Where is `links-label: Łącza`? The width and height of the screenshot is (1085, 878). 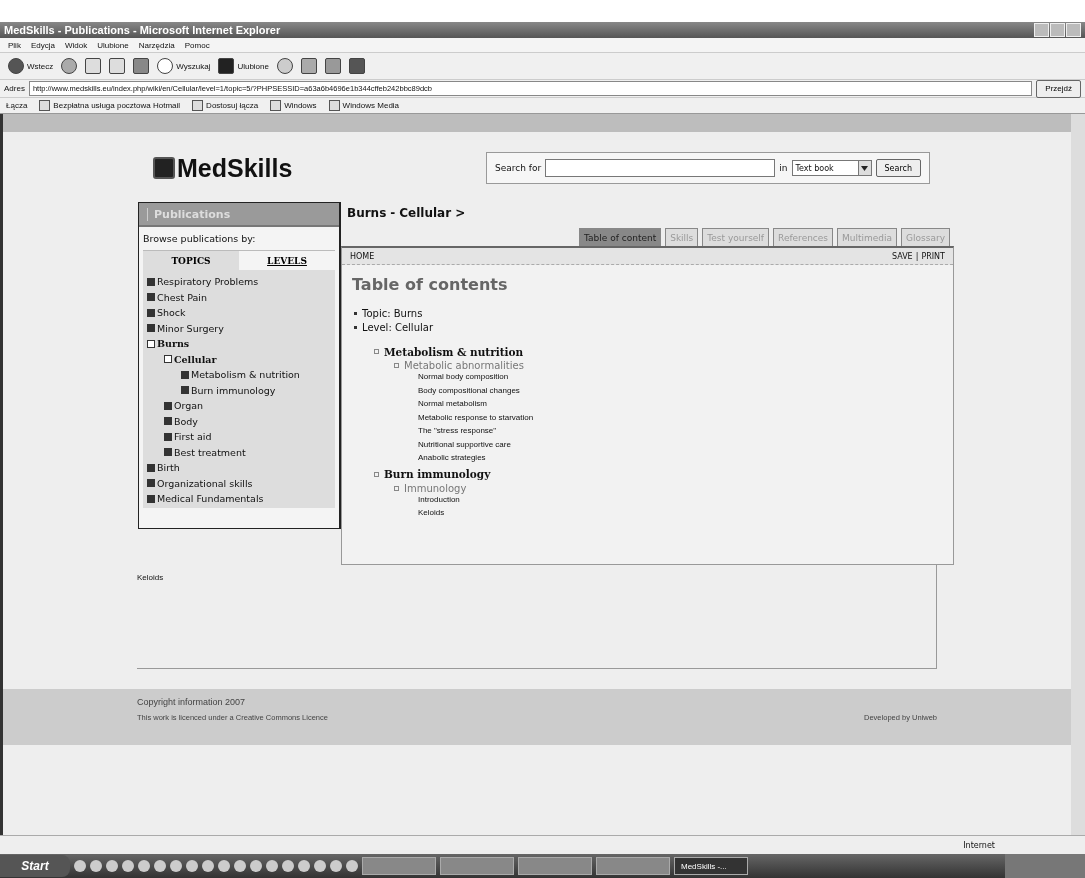
links-label: Łącza is located at coordinates (17, 105).